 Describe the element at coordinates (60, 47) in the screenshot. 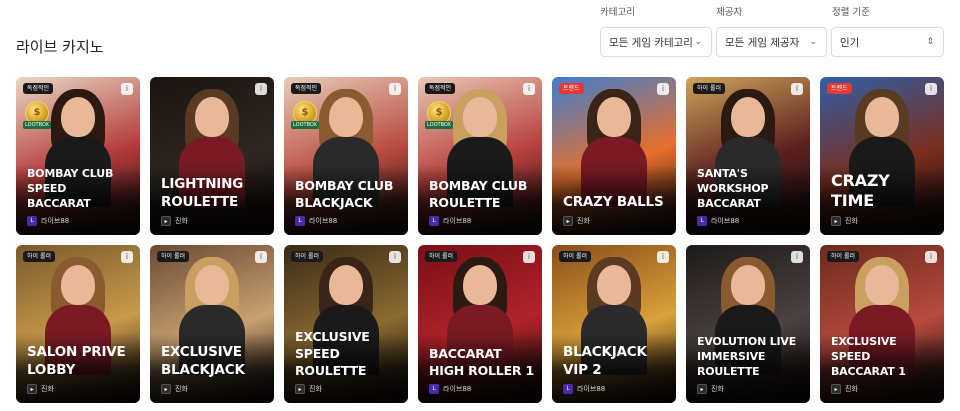

I see `page-title: 라이브 카지노` at that location.